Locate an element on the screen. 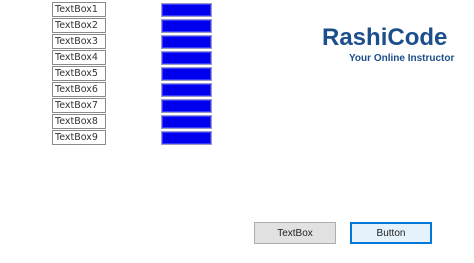  textbox-9: TextBox9 is located at coordinates (79, 137).